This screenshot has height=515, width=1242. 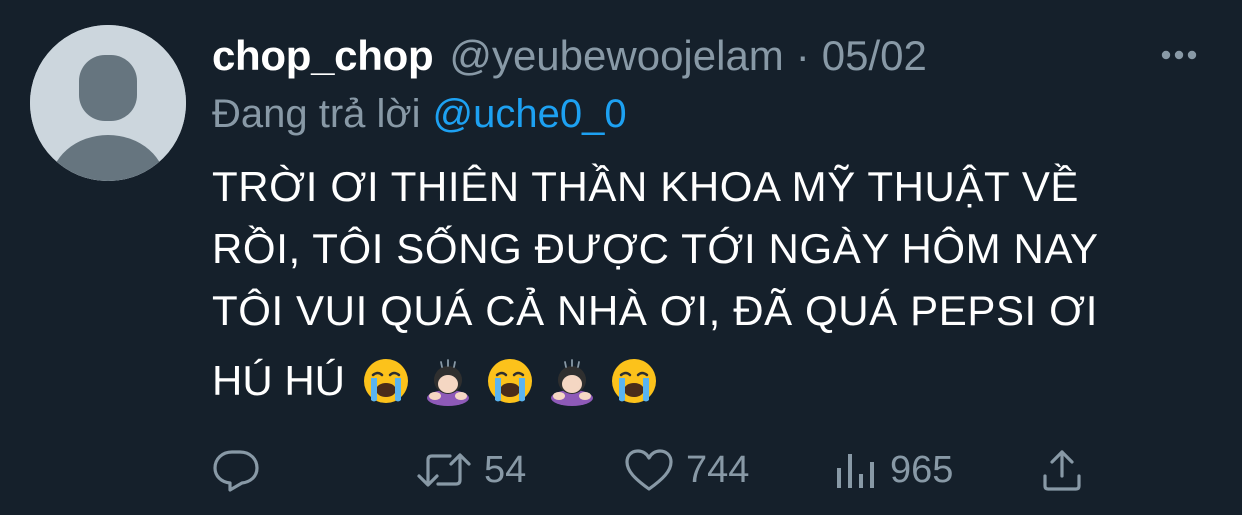 I want to click on avatar, so click(x=108, y=103).